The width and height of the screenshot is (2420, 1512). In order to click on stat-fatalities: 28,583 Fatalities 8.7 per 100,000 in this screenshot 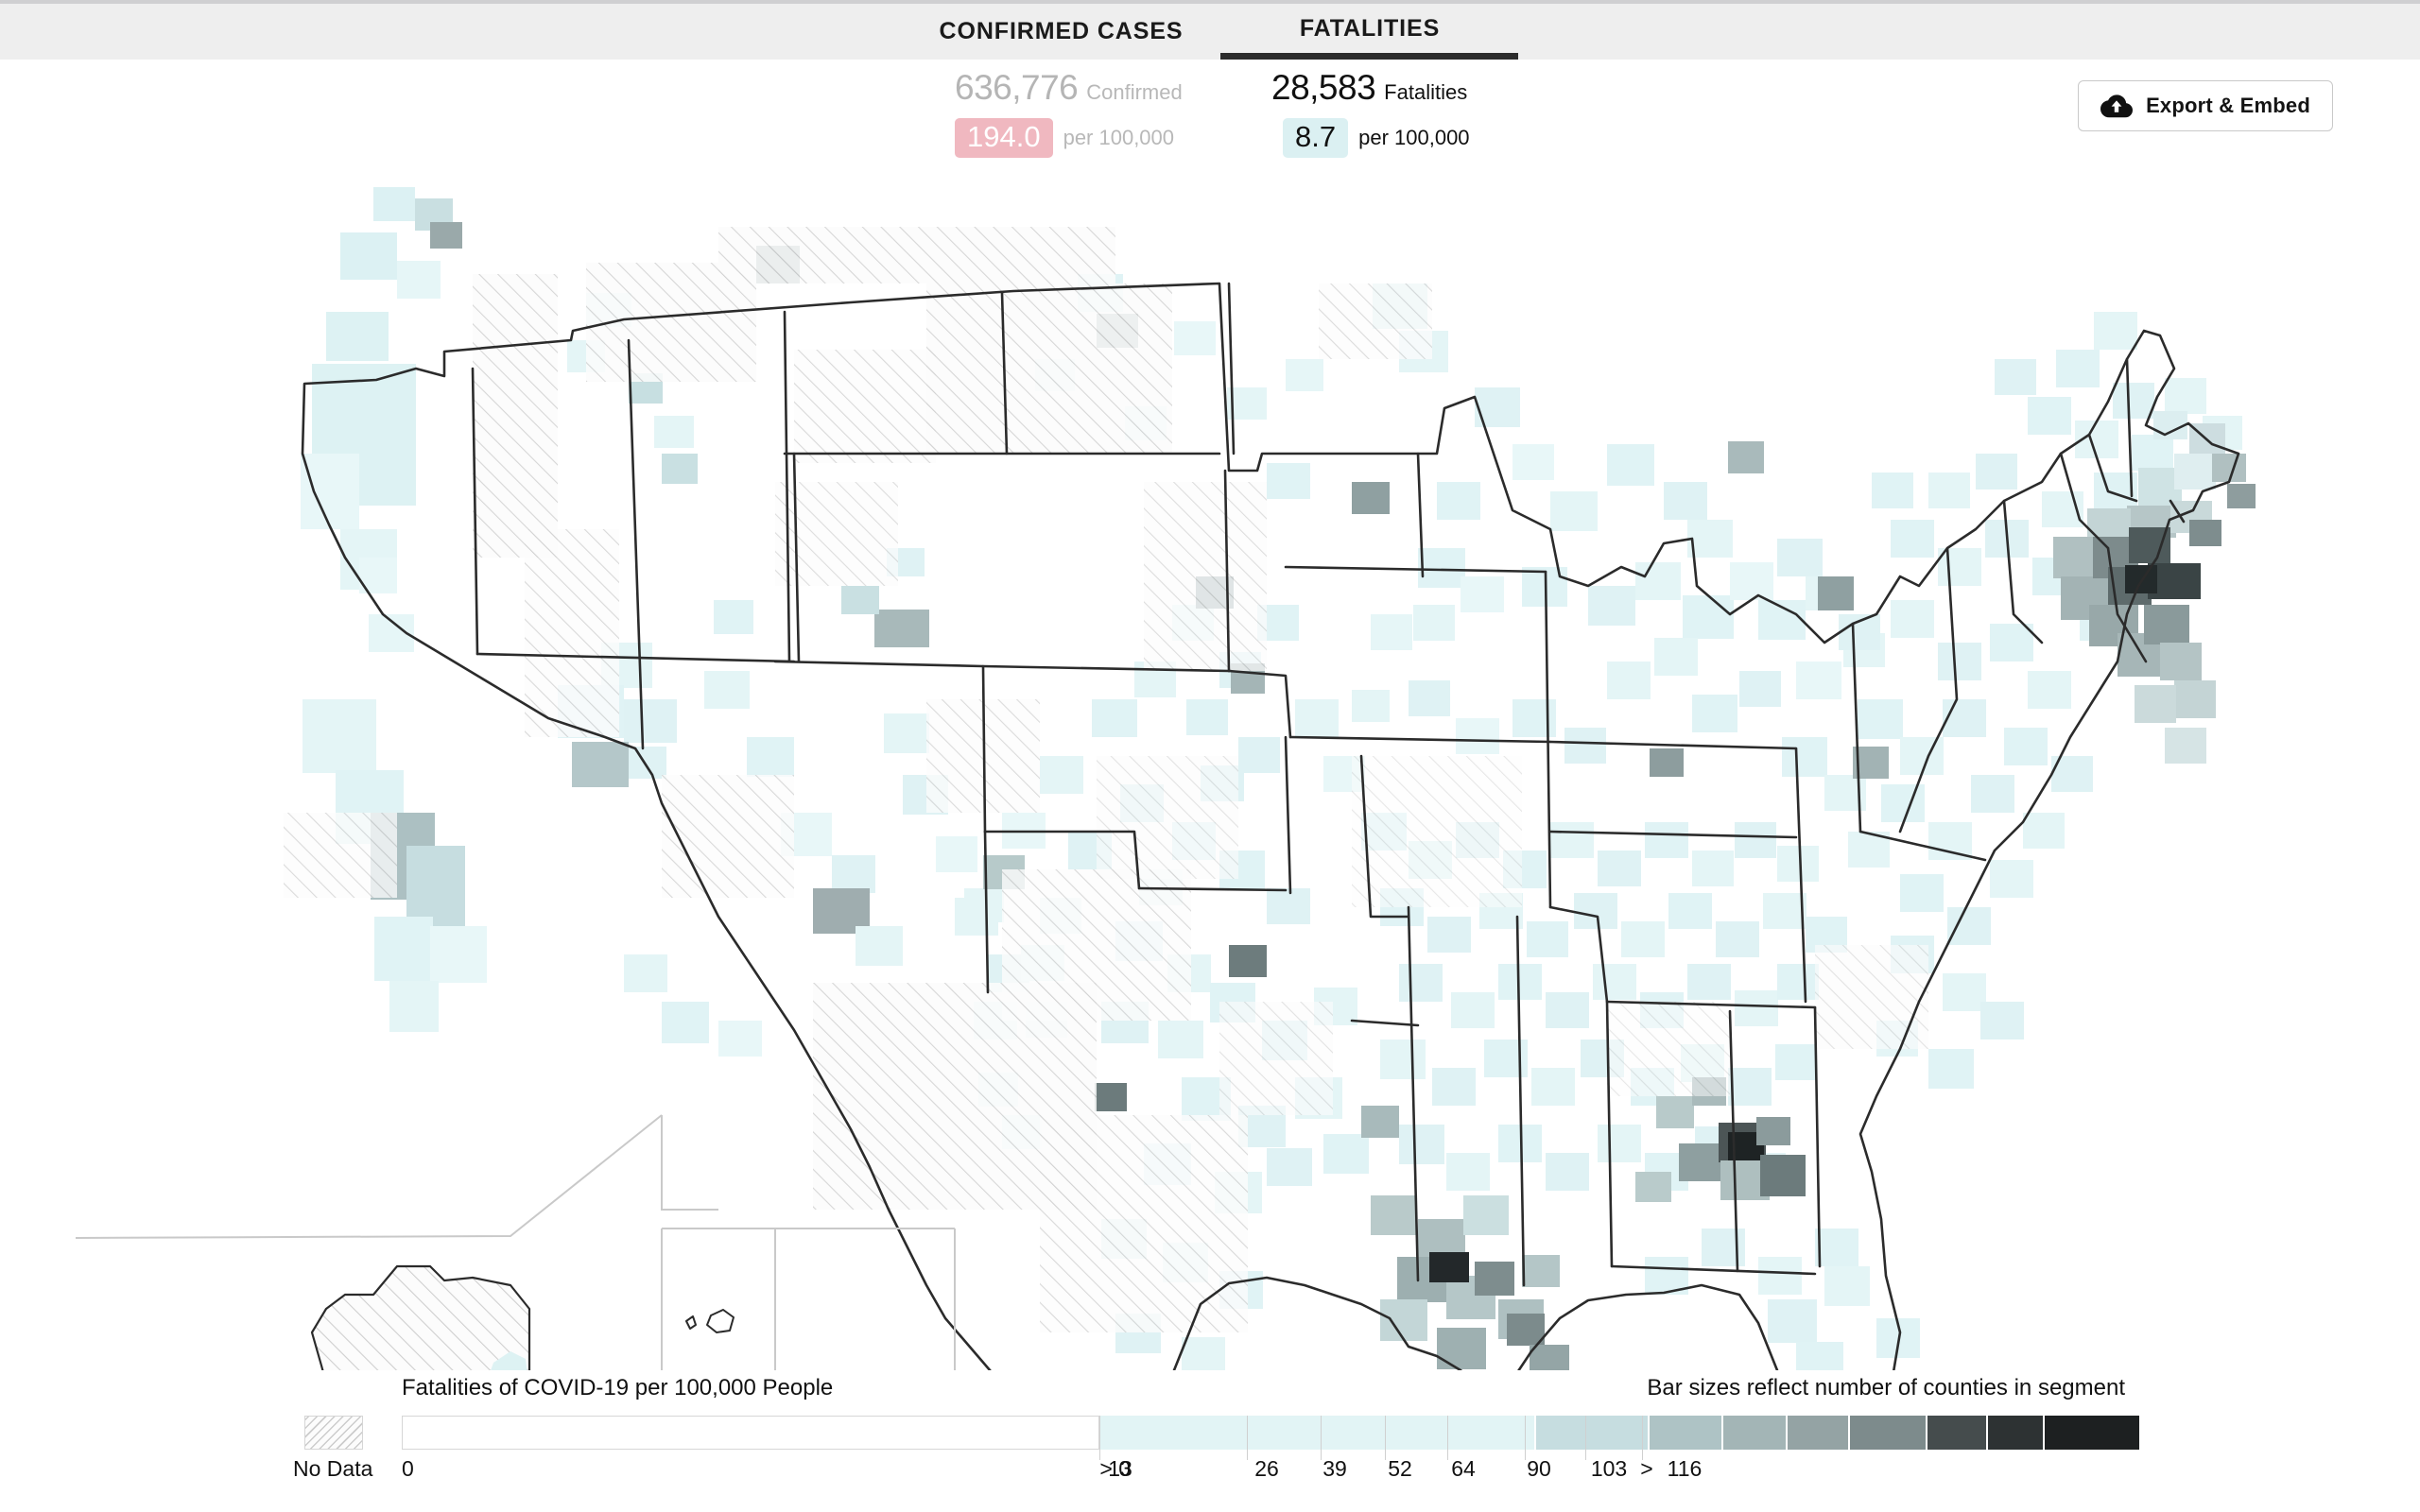, I will do `click(1370, 113)`.